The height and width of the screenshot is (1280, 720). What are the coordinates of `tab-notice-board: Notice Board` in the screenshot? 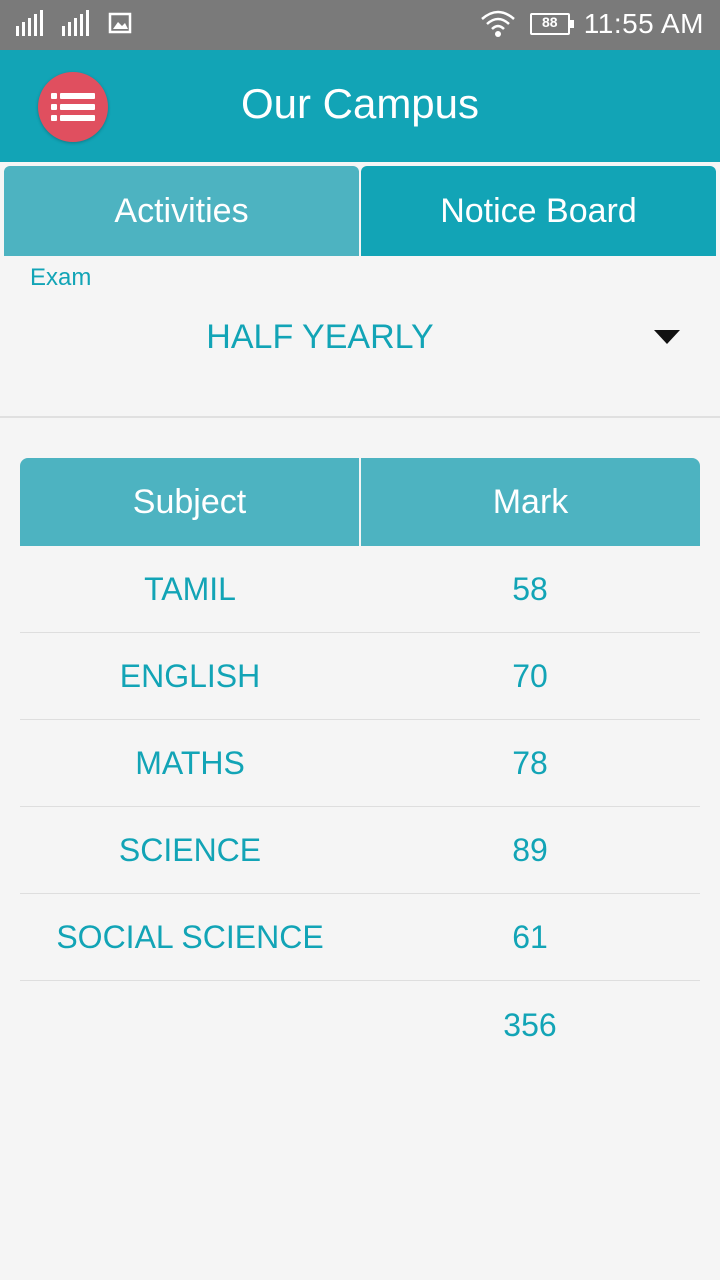 It's located at (538, 211).